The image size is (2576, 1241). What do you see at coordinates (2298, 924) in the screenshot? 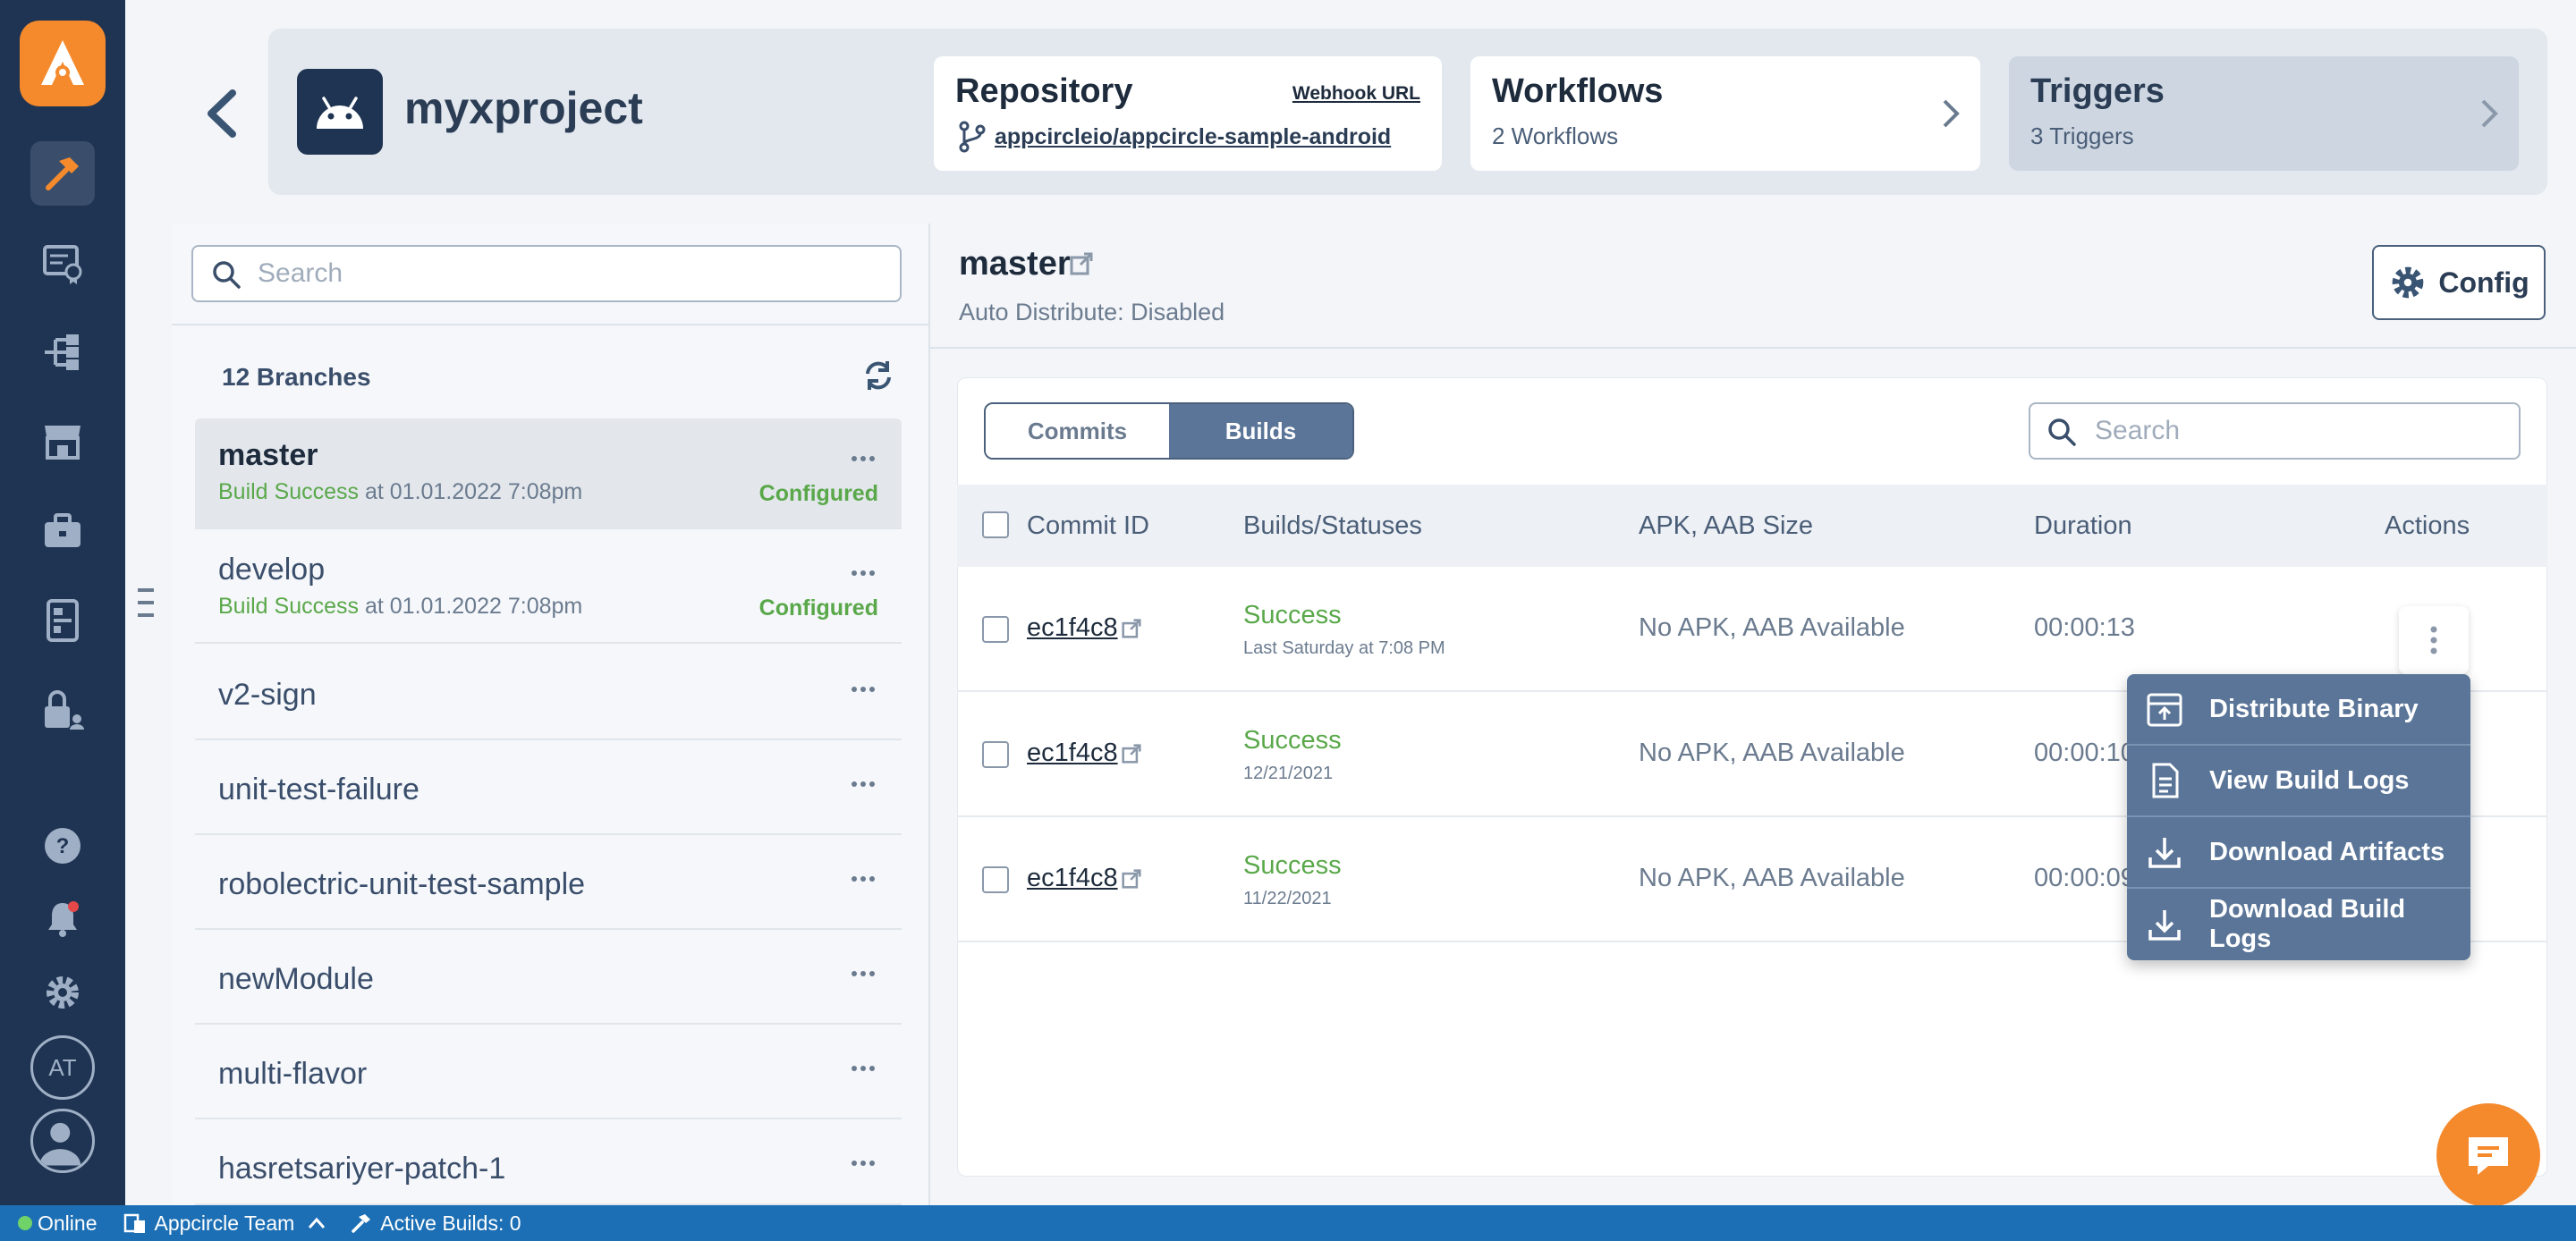
I see `menu-download-build-logs: Download Build Logs` at bounding box center [2298, 924].